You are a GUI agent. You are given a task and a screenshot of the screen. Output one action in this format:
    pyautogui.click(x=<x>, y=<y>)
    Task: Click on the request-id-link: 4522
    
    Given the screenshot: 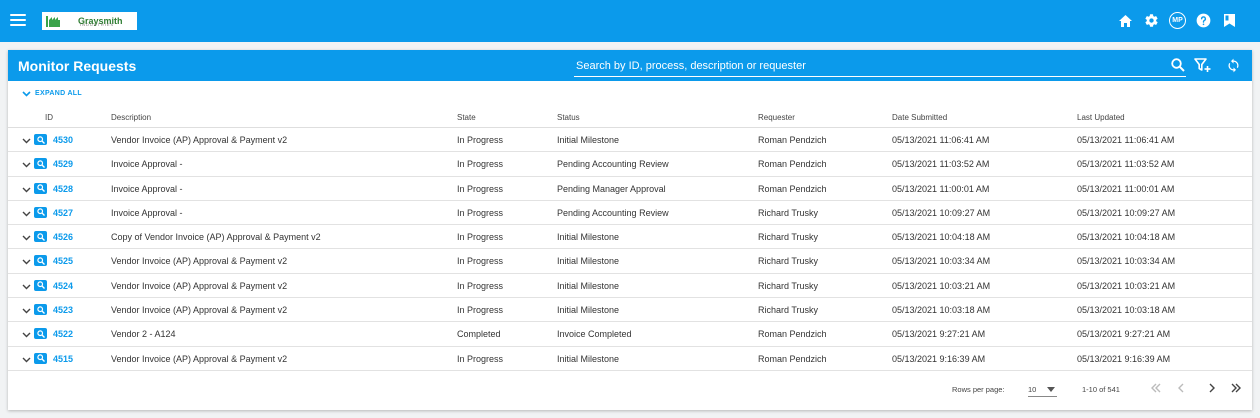 What is the action you would take?
    pyautogui.click(x=63, y=334)
    